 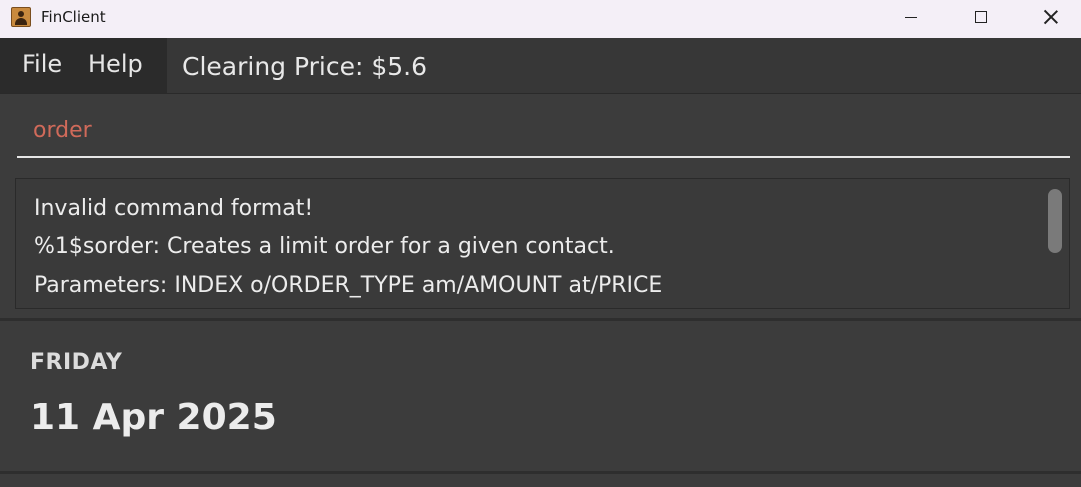 I want to click on close-button, so click(x=1048, y=17).